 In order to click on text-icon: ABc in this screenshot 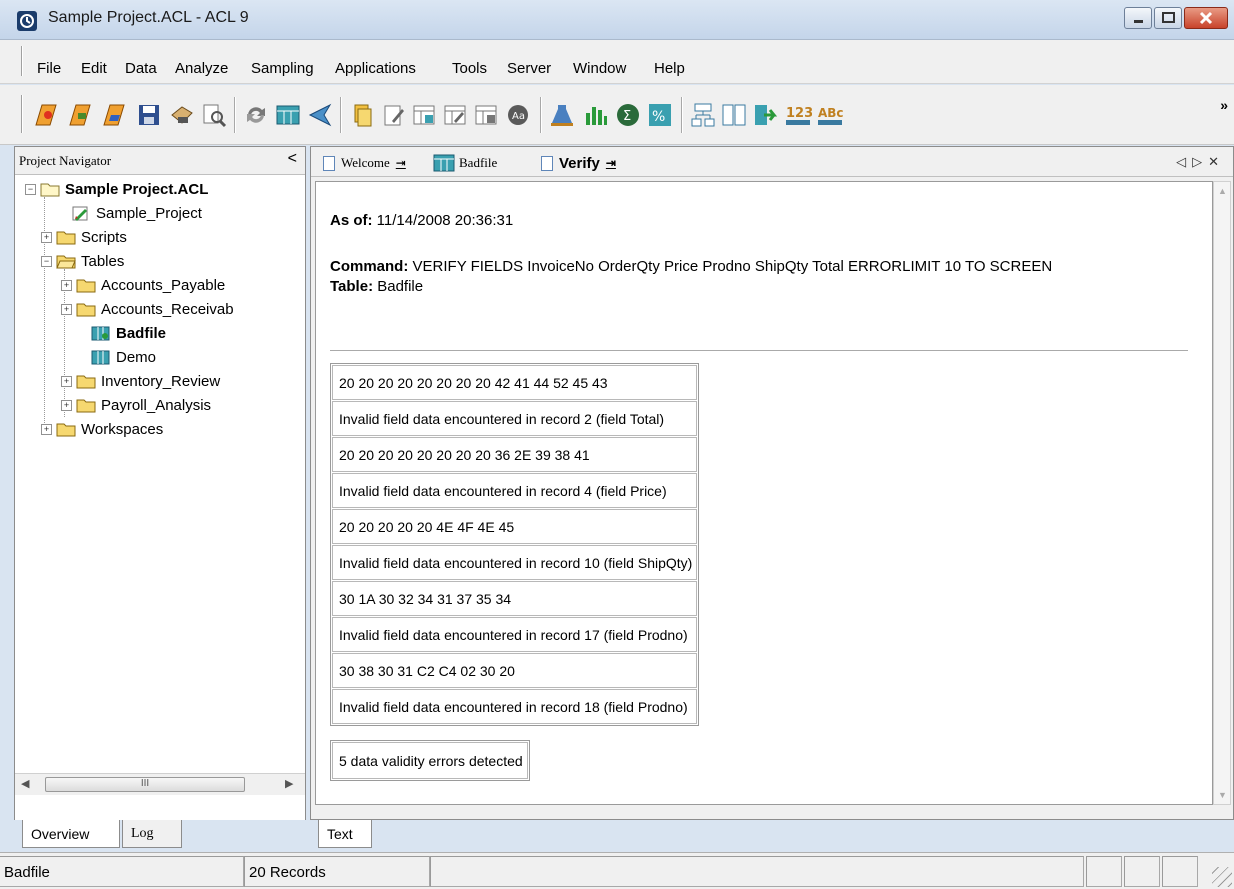, I will do `click(830, 115)`.